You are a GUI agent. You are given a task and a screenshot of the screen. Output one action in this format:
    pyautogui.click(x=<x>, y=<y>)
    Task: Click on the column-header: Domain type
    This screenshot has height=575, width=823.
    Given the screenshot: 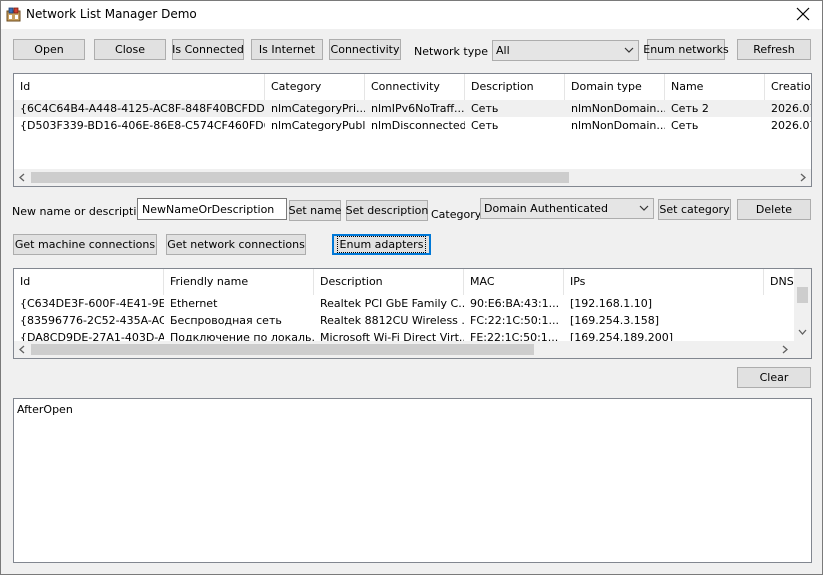 What is the action you would take?
    pyautogui.click(x=615, y=87)
    